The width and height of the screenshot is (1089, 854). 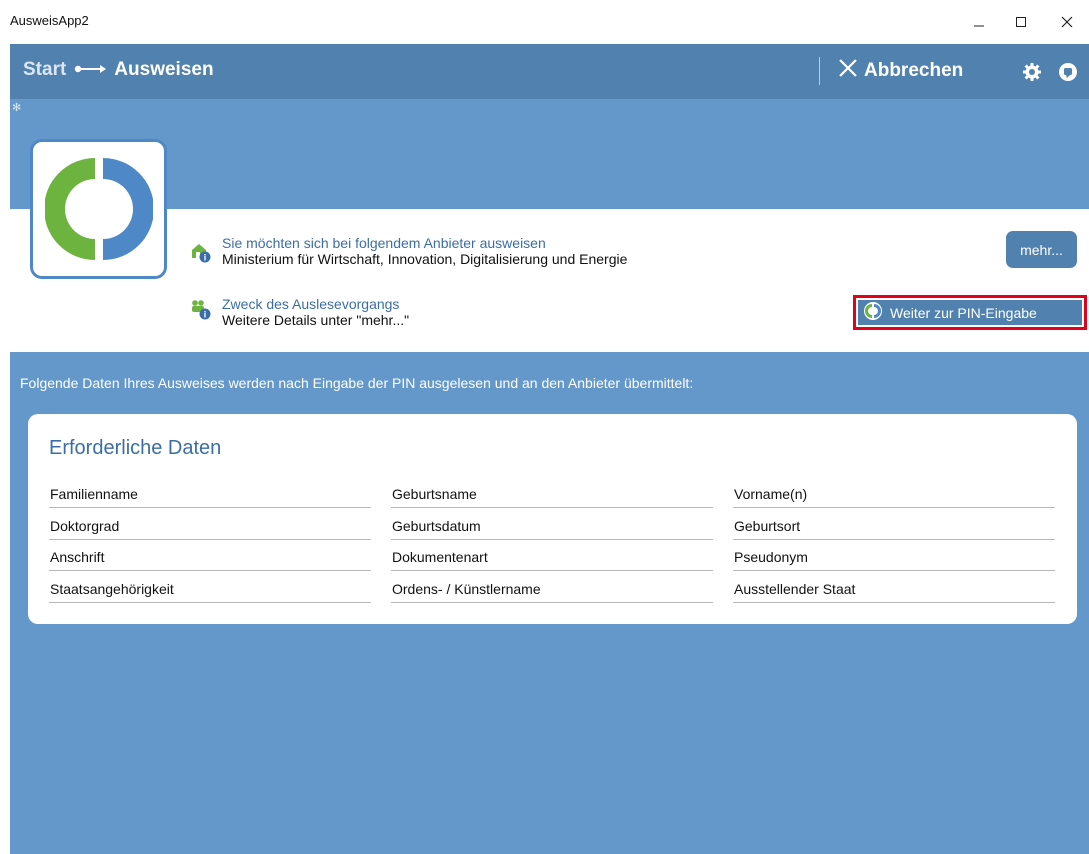 I want to click on x-icon, so click(x=848, y=71).